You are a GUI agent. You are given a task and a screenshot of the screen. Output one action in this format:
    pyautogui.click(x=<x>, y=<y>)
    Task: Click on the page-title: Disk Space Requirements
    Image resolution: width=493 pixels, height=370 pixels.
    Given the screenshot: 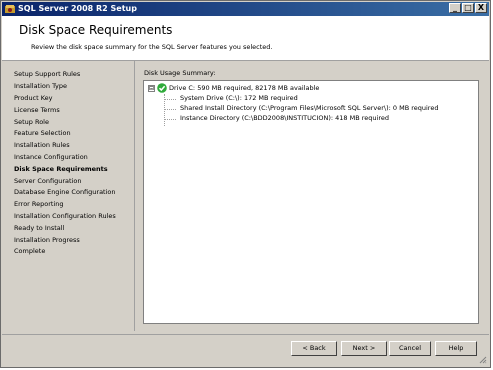 What is the action you would take?
    pyautogui.click(x=96, y=30)
    